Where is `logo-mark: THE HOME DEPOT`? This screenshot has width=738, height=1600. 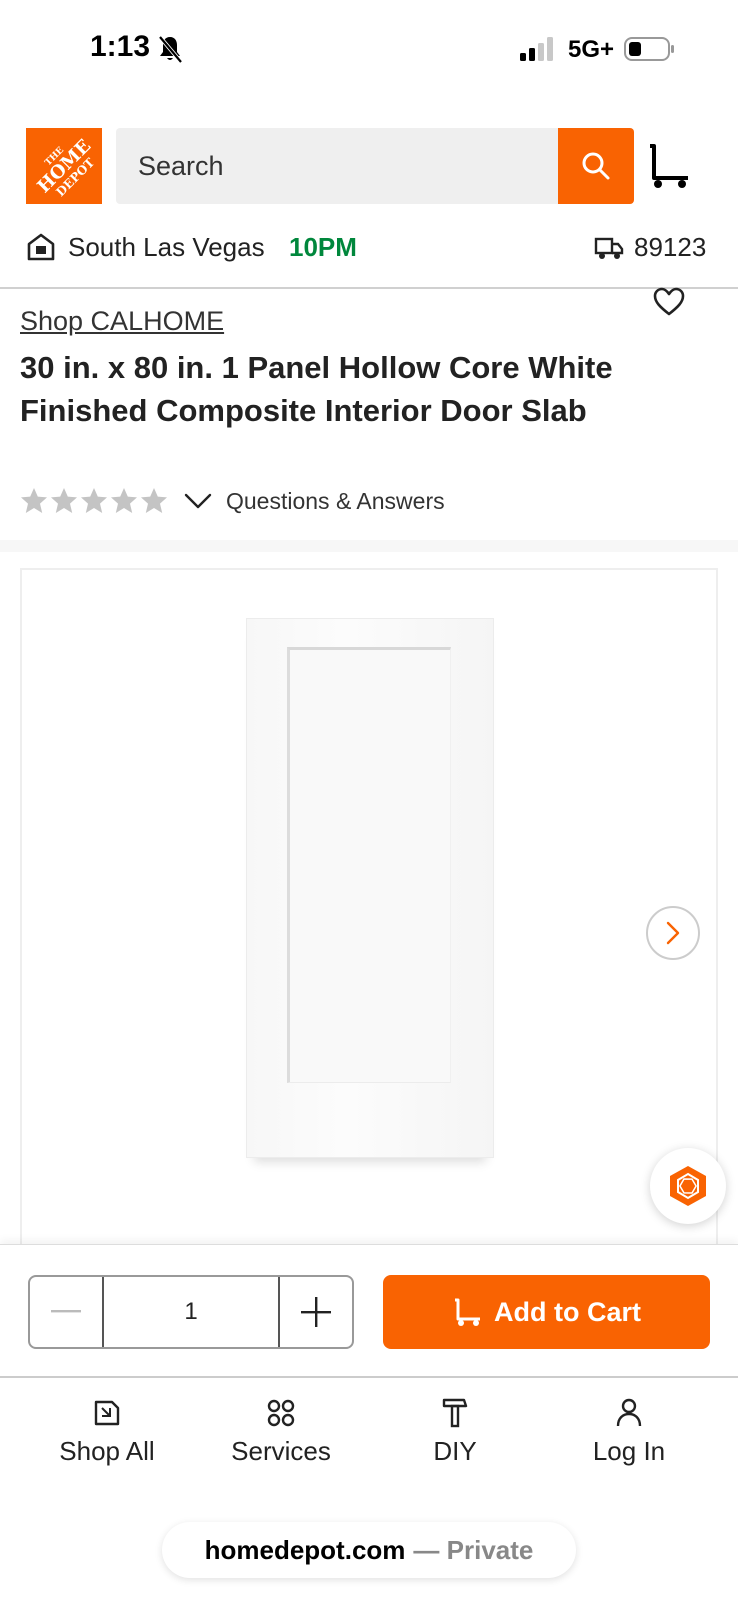
logo-mark: THE HOME DEPOT is located at coordinates (64, 166).